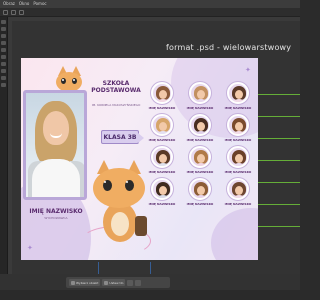 This screenshot has height=300, width=320. What do you see at coordinates (116, 105) in the screenshot?
I see `school-subtitle: IM. KORNELA MAKUSZYŃSKIEGO` at bounding box center [116, 105].